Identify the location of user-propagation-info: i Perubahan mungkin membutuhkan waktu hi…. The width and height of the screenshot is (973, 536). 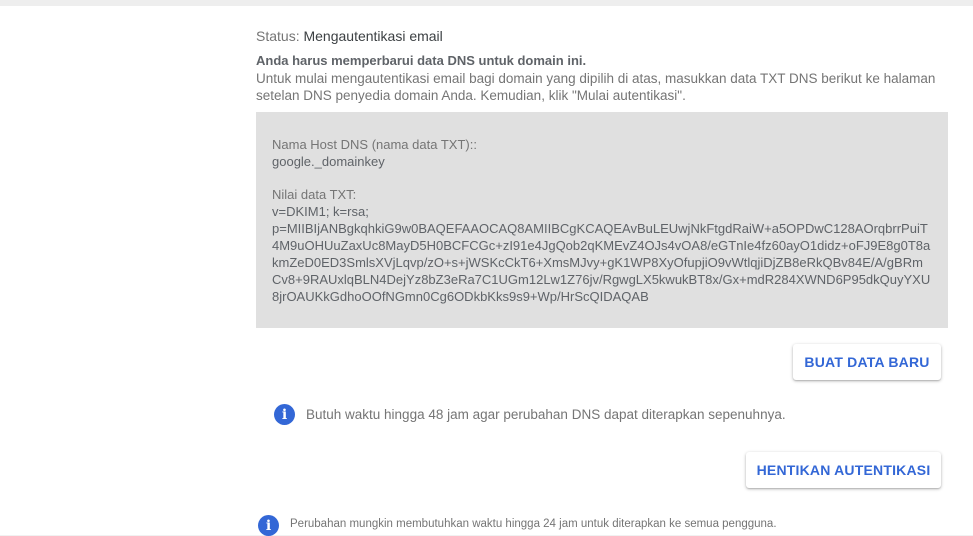
(517, 525).